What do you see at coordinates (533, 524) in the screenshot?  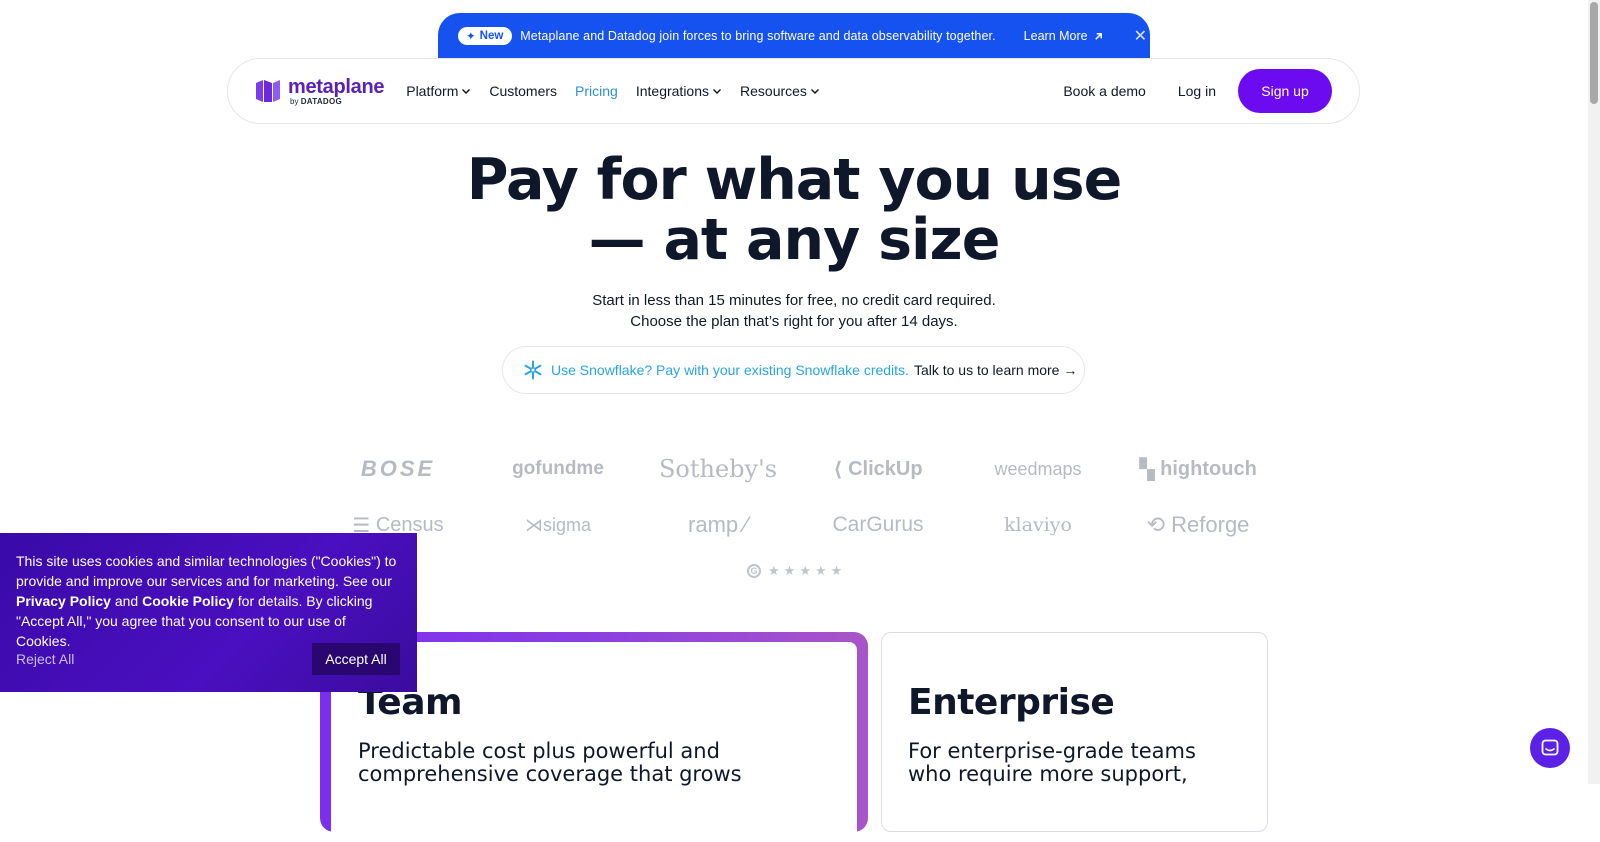 I see `sigma-icon: ⋊` at bounding box center [533, 524].